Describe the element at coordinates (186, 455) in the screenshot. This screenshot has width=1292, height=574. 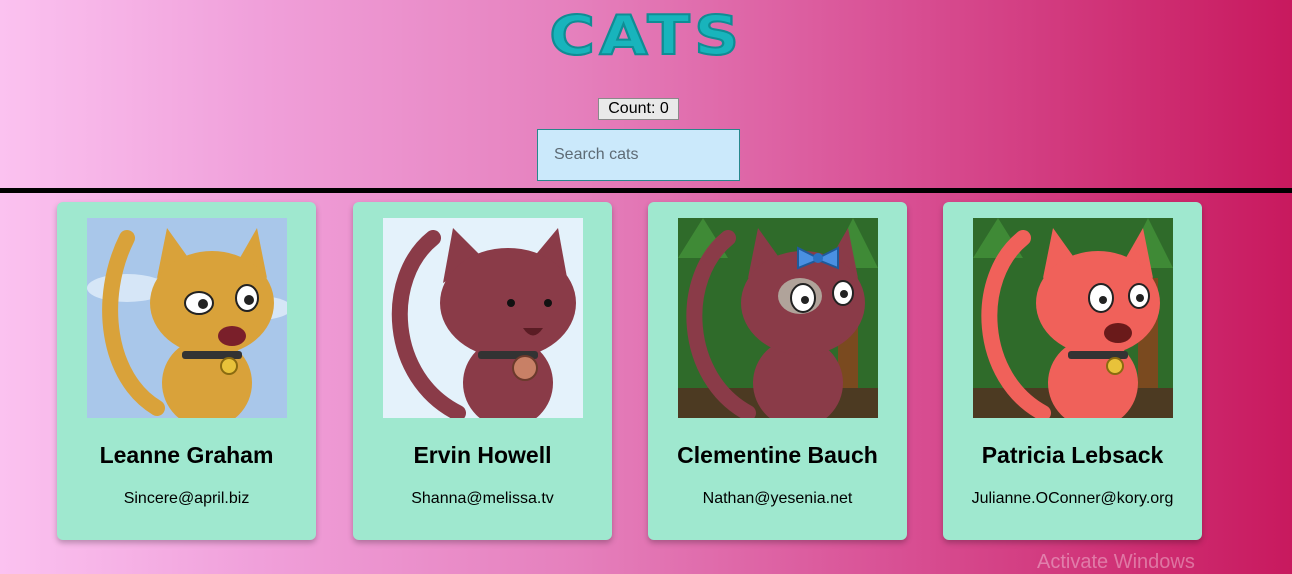
I see `cat-name: Leanne Graham` at that location.